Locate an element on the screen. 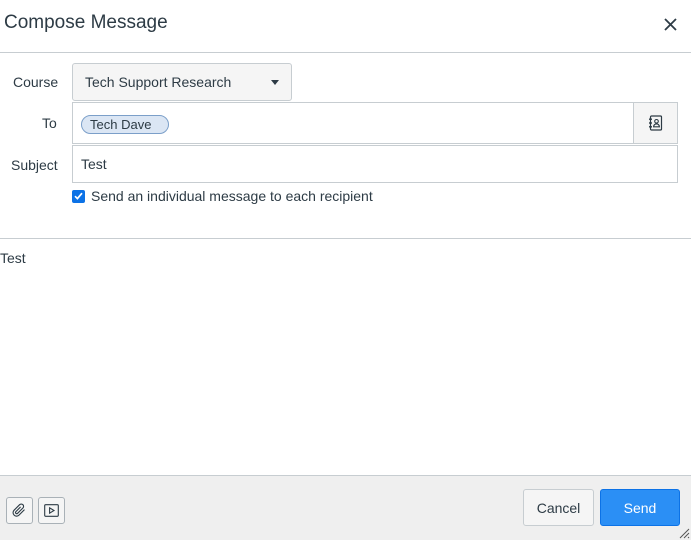 Image resolution: width=691 pixels, height=540 pixels. address-book-icon is located at coordinates (655, 123).